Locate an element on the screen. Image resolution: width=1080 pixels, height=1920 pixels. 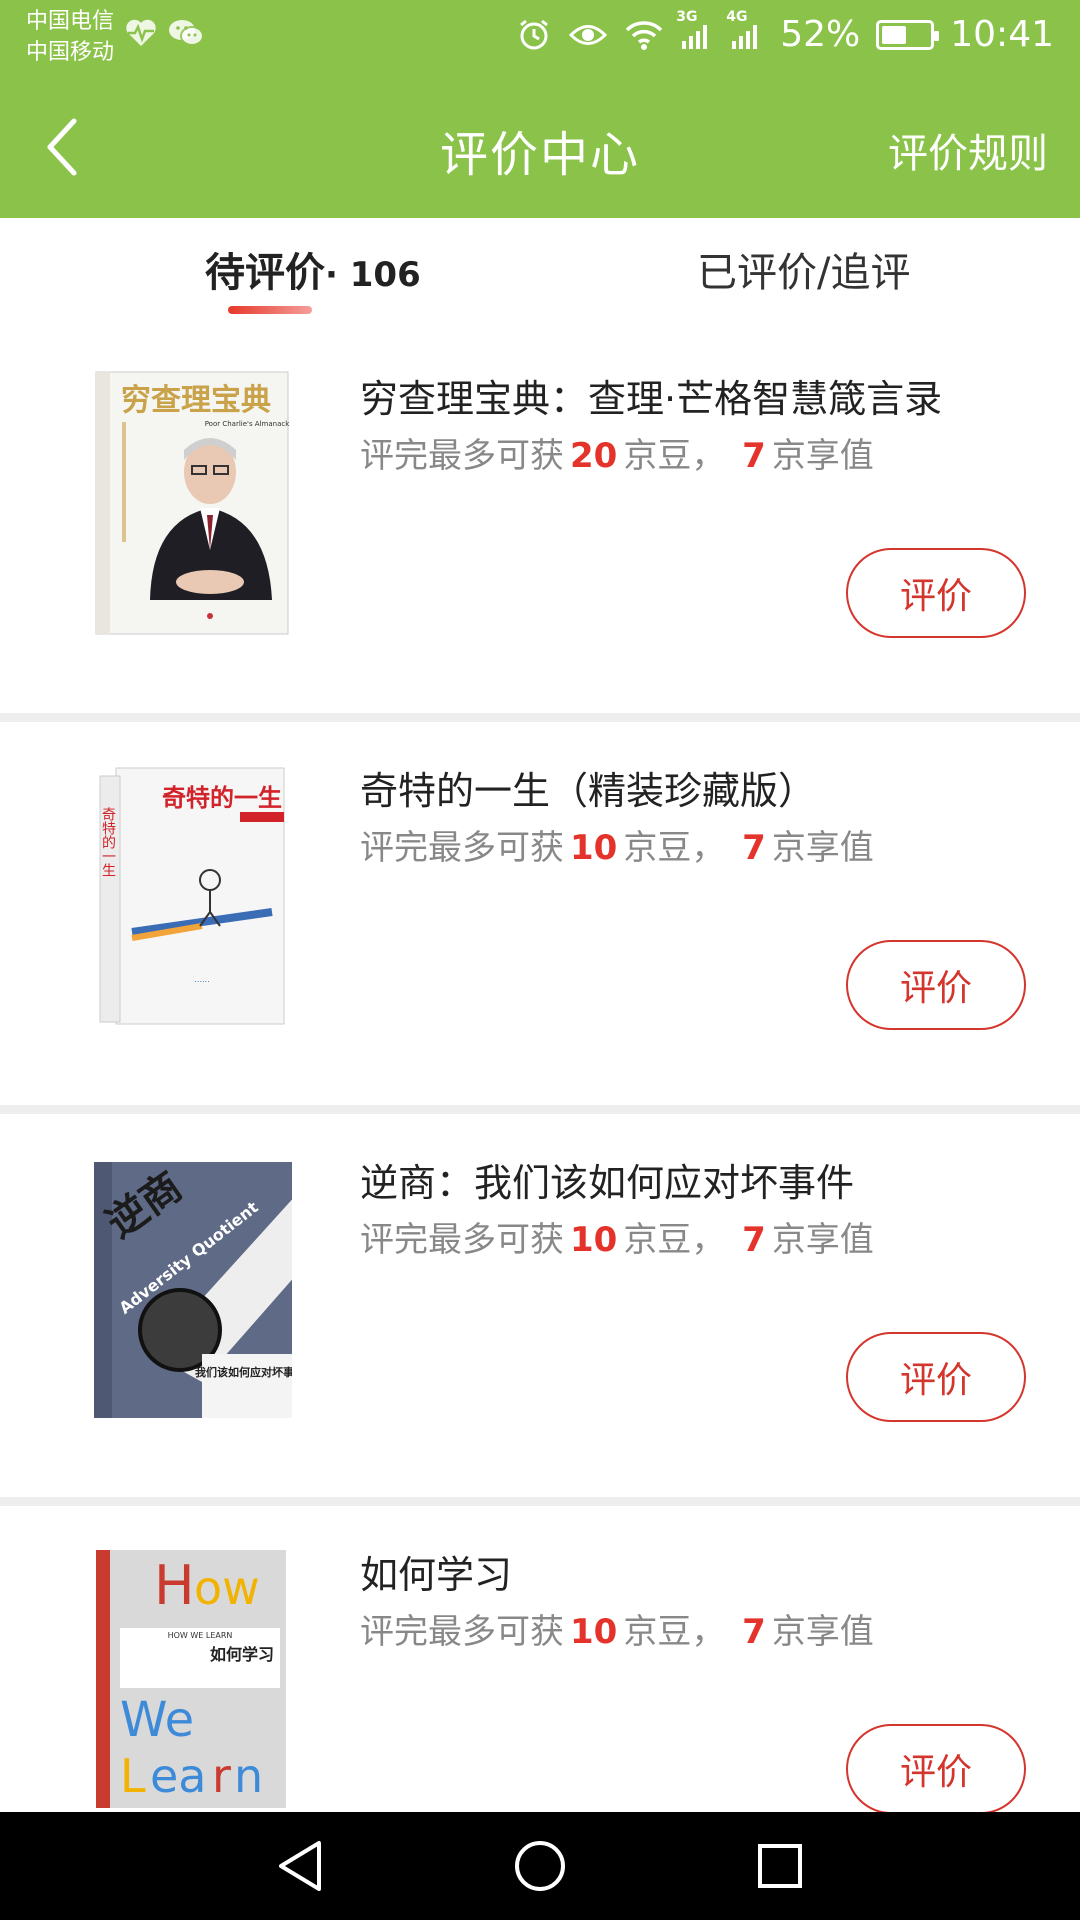
square-recents-icon is located at coordinates (780, 1866).